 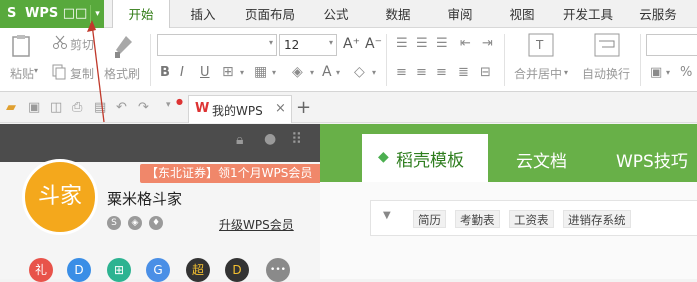 What do you see at coordinates (296, 139) in the screenshot?
I see `apps-grid-icon: ⠿` at bounding box center [296, 139].